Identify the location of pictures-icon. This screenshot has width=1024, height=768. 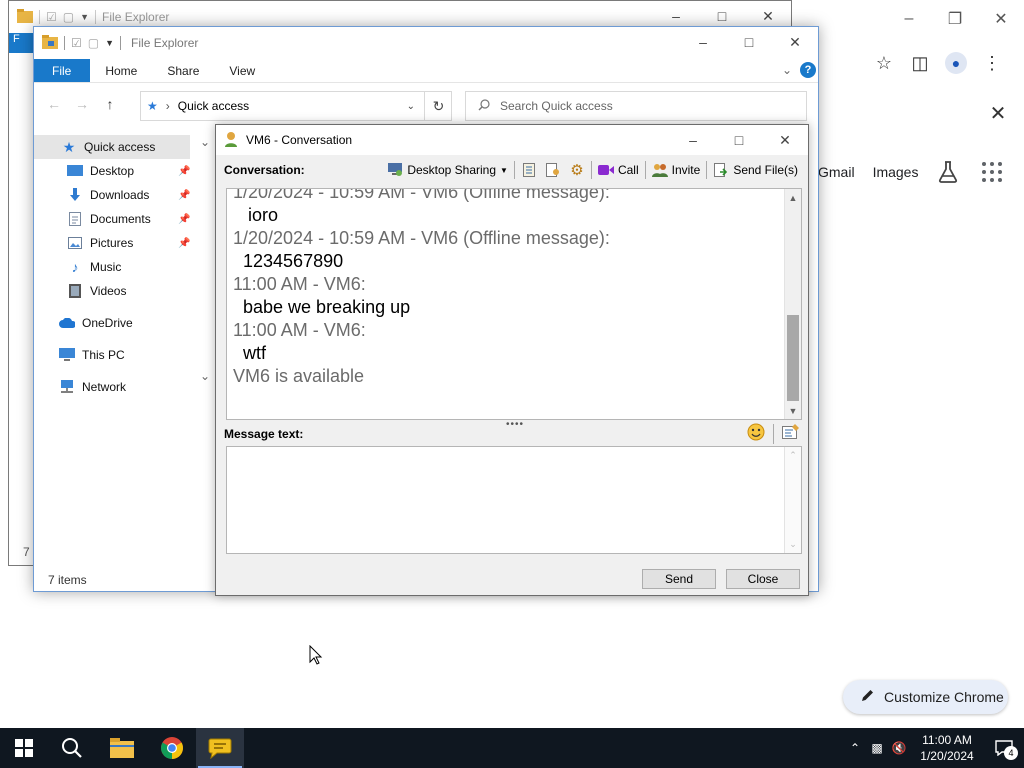
(75, 243).